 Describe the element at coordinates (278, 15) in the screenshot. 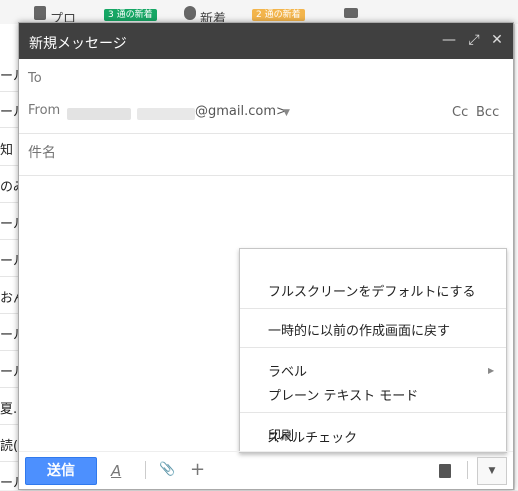

I see `new-count-badge: 2 通の新着` at that location.